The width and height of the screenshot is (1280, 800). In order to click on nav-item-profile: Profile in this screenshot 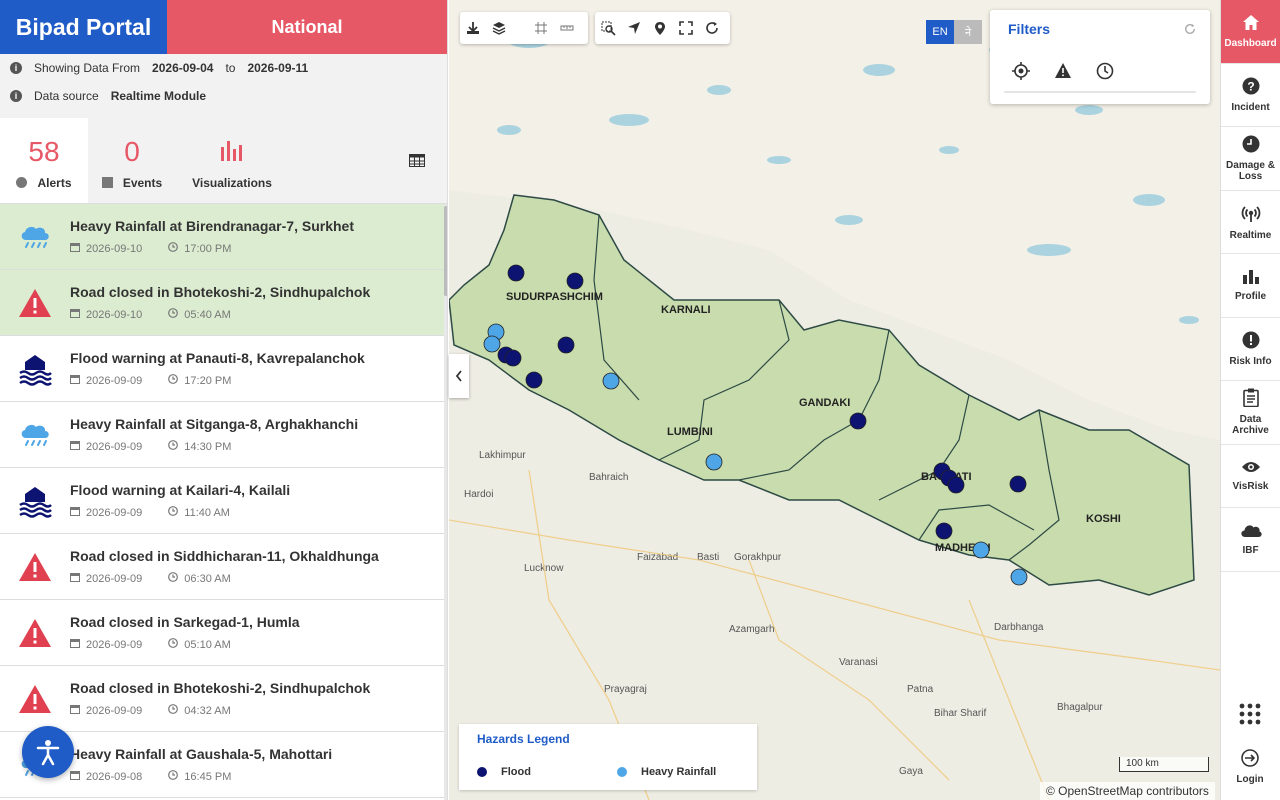, I will do `click(1250, 286)`.